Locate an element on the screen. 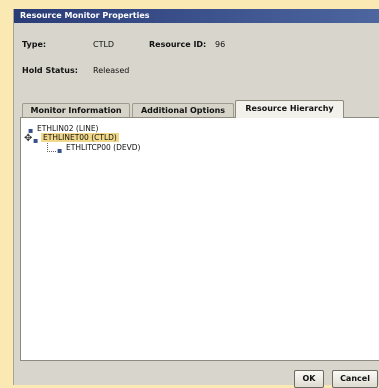  expand-toggle-icon: ✥ is located at coordinates (28, 139).